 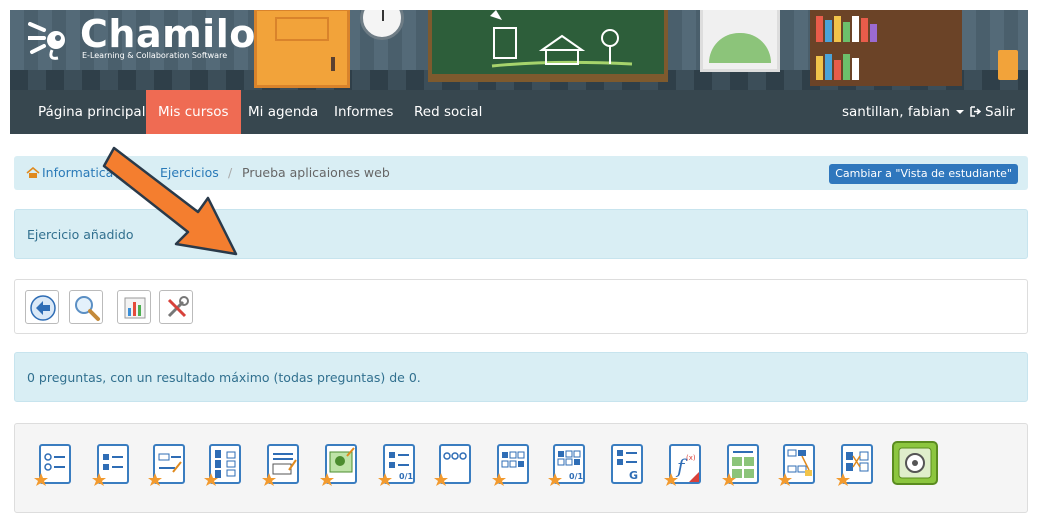 I want to click on add-multiple-true-false-button, so click(x=511, y=465).